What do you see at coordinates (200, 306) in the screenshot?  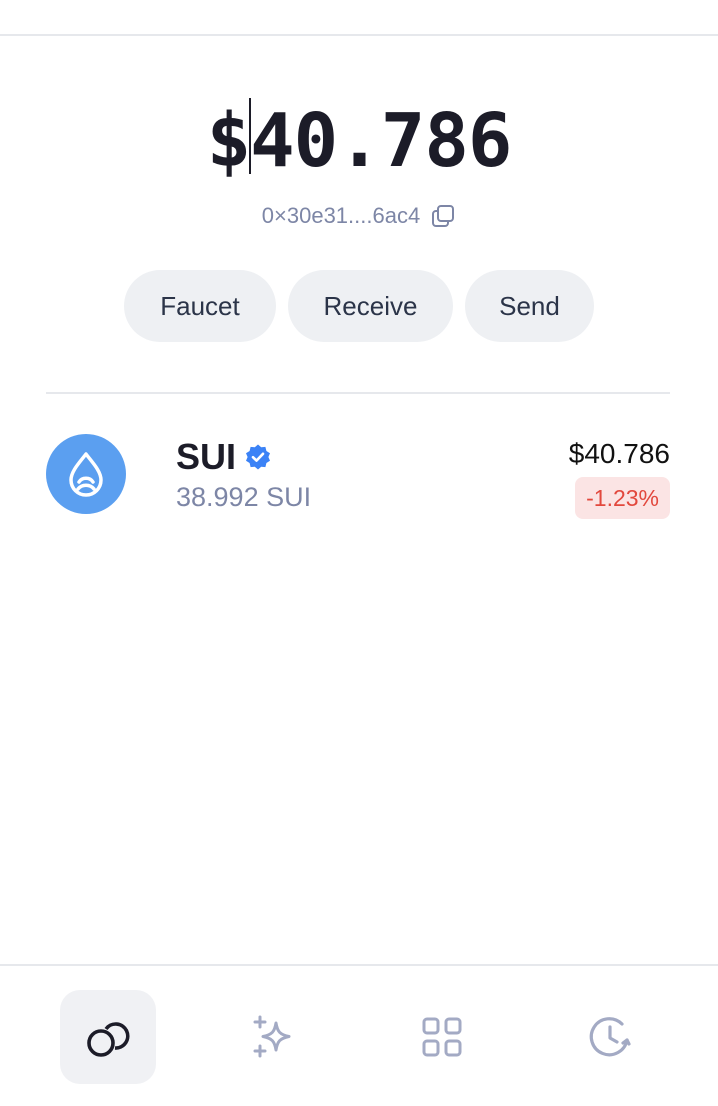 I see `faucet-button: Faucet` at bounding box center [200, 306].